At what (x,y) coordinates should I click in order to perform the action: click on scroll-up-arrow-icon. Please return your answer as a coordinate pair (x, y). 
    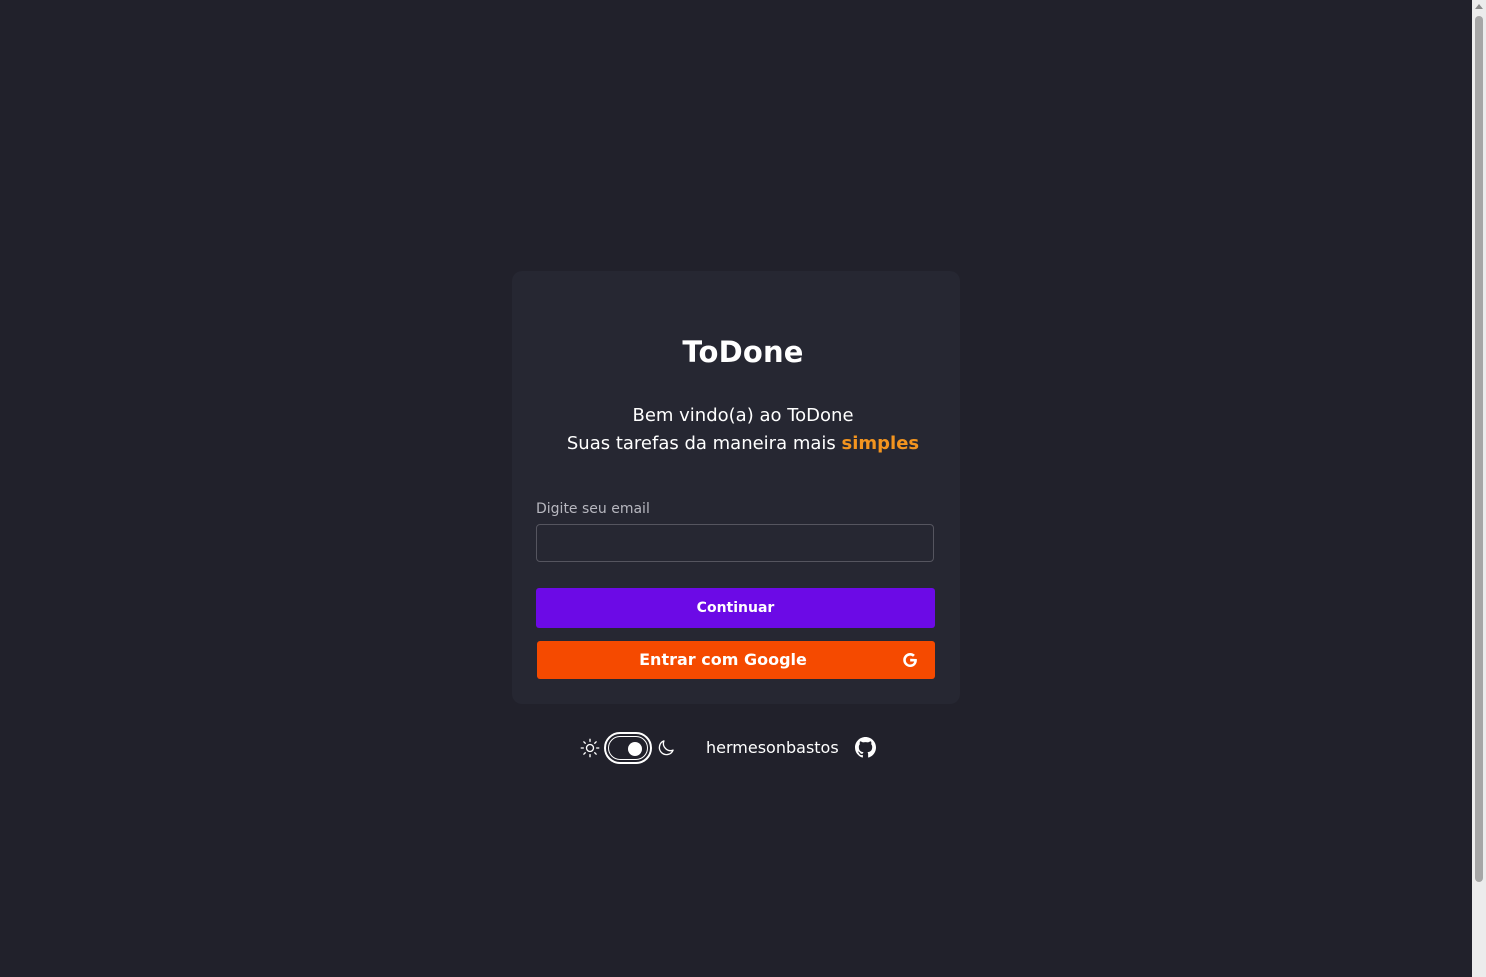
    Looking at the image, I should click on (1479, 6).